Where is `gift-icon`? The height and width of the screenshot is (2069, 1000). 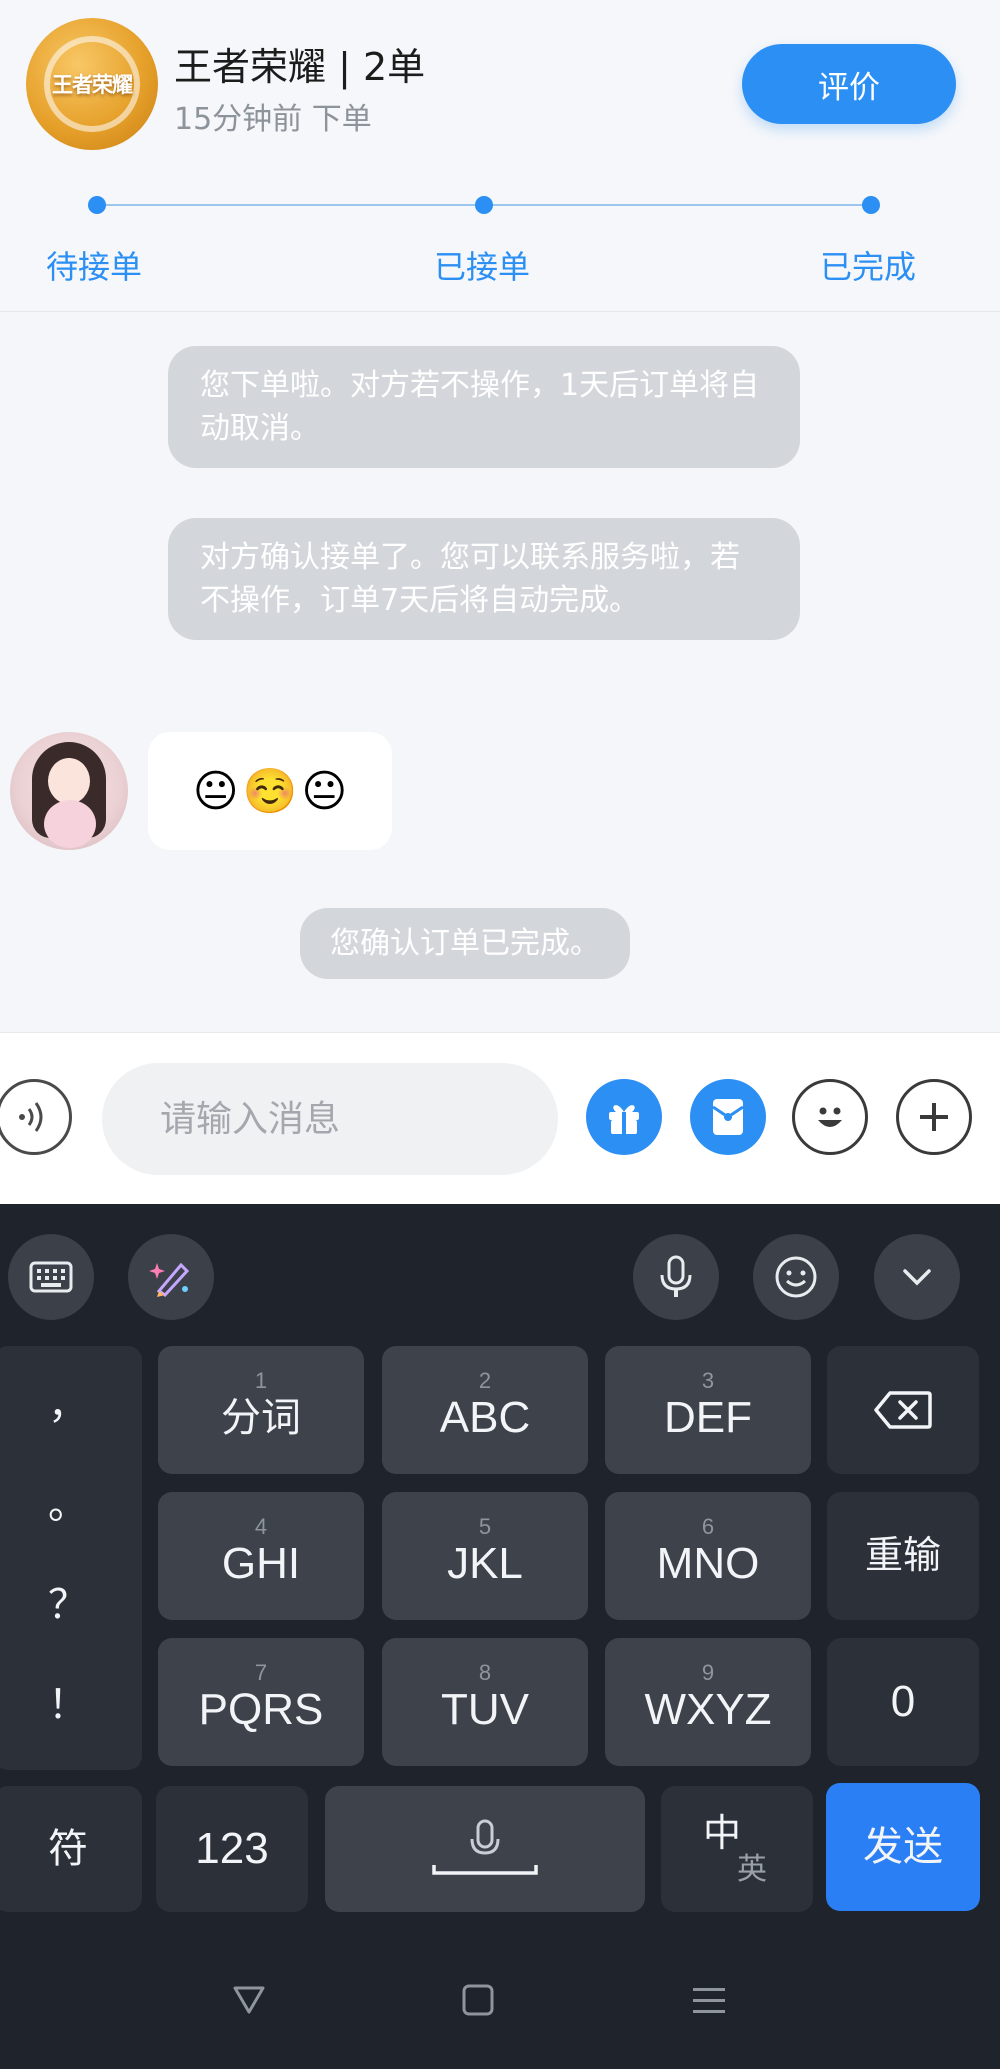
gift-icon is located at coordinates (624, 1117).